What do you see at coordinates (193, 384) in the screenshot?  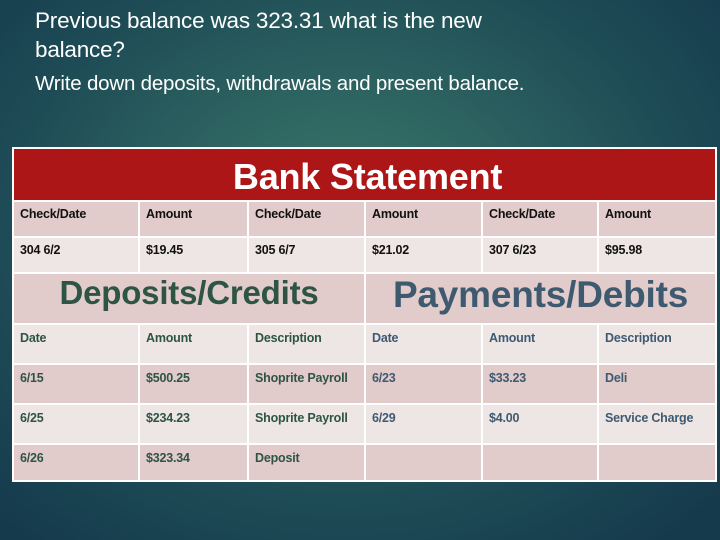 I see `deposit-amount: $500.25` at bounding box center [193, 384].